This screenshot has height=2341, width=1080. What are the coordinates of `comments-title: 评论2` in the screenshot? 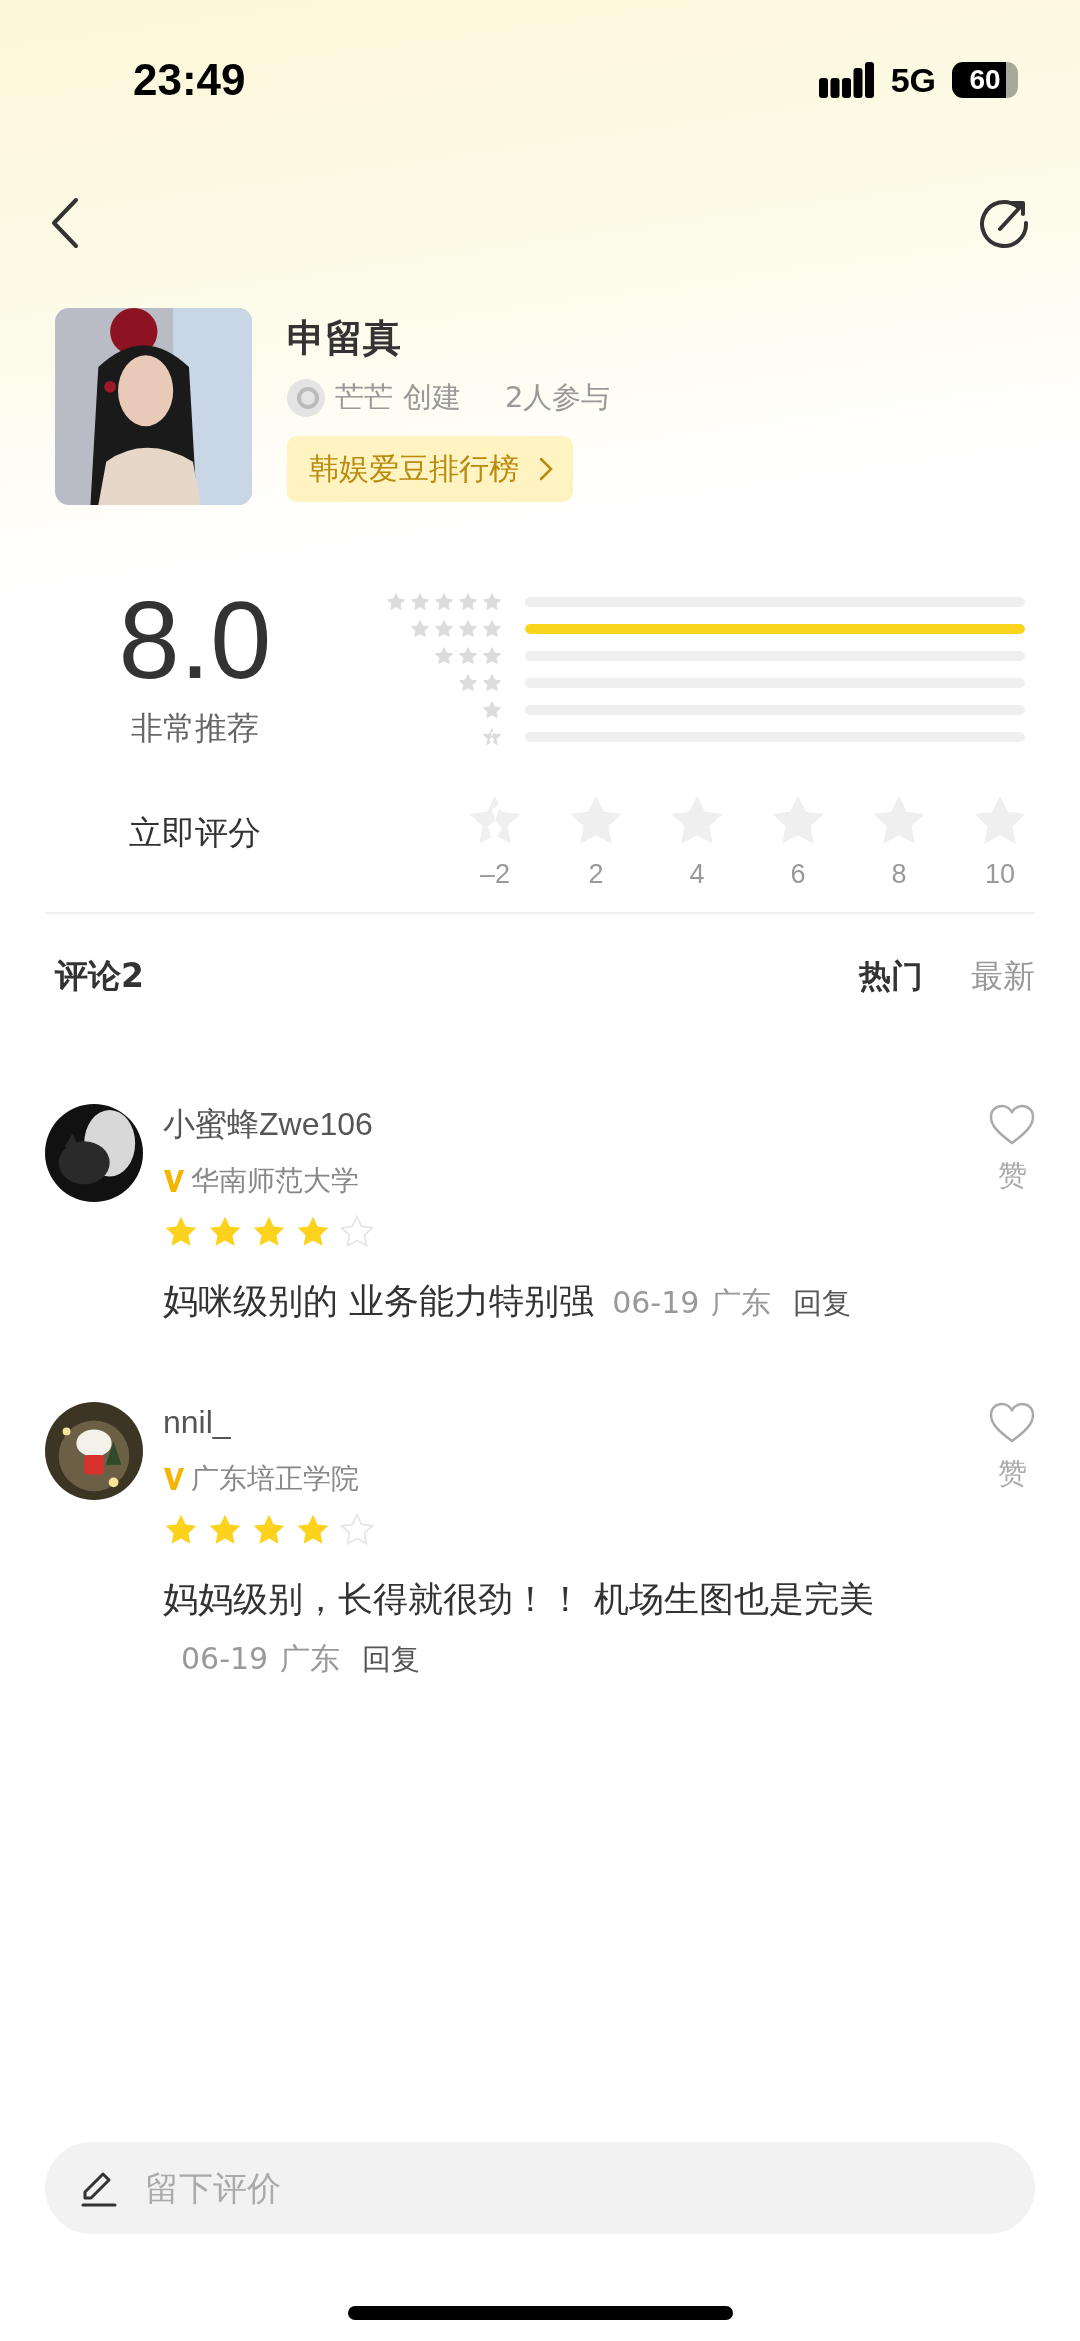 It's located at (100, 976).